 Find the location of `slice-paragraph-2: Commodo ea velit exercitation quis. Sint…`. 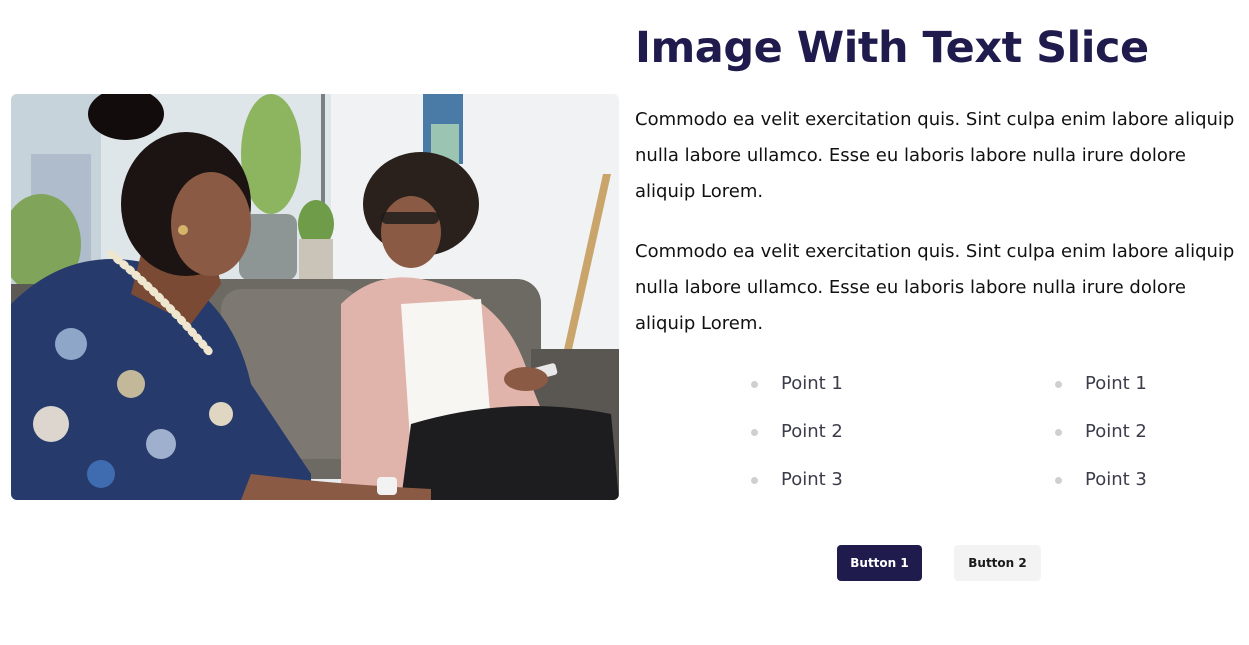

slice-paragraph-2: Commodo ea velit exercitation quis. Sint… is located at coordinates (935, 287).